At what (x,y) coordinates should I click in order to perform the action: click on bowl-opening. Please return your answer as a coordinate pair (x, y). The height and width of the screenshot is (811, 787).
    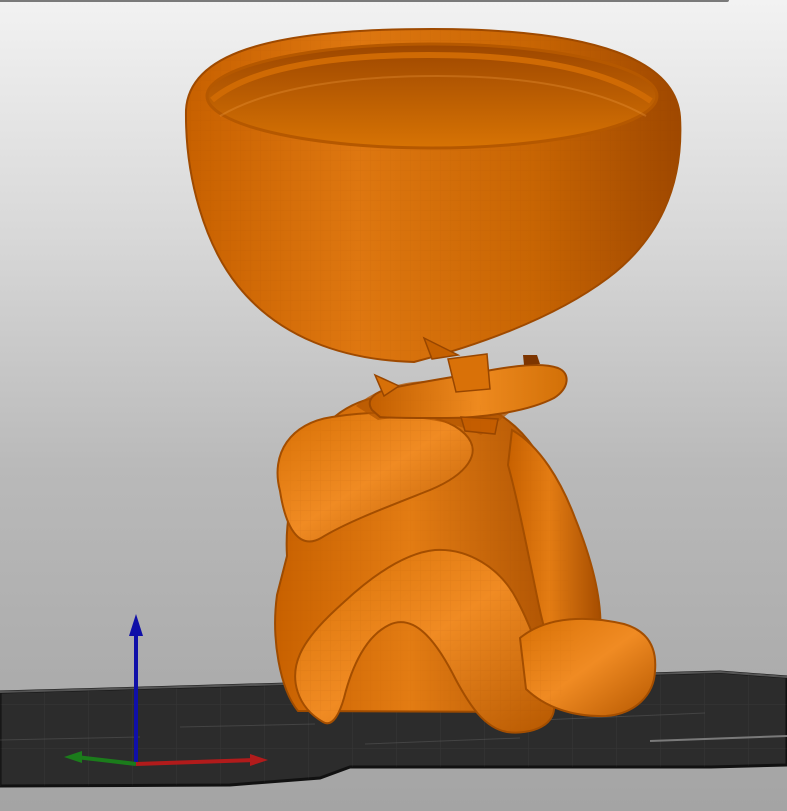
    Looking at the image, I should click on (432, 96).